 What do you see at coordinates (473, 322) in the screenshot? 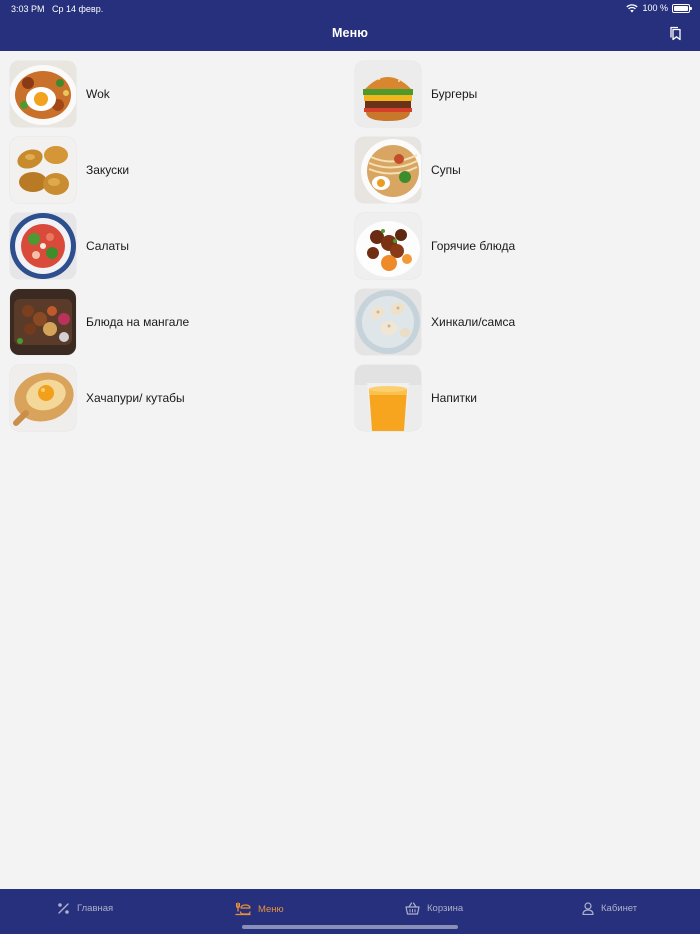
I see `category-label: Хинкали/самса` at bounding box center [473, 322].